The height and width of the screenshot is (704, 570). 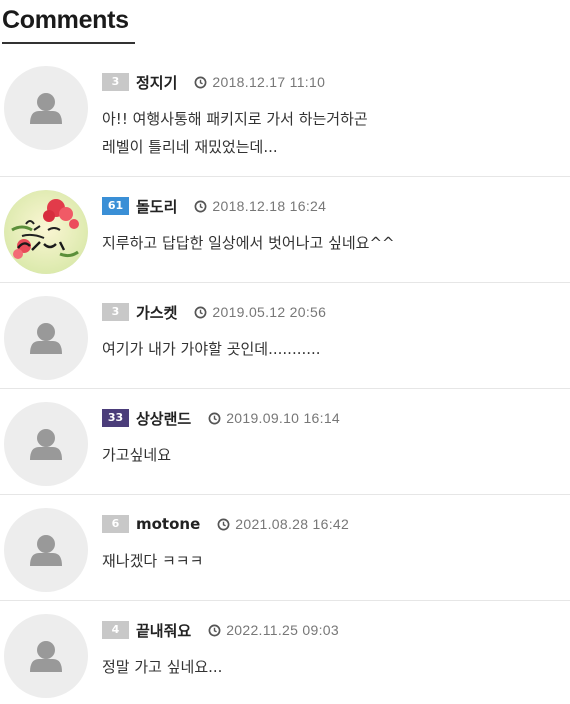 What do you see at coordinates (282, 630) in the screenshot?
I see `comment-date: 2022.11.25 09:03` at bounding box center [282, 630].